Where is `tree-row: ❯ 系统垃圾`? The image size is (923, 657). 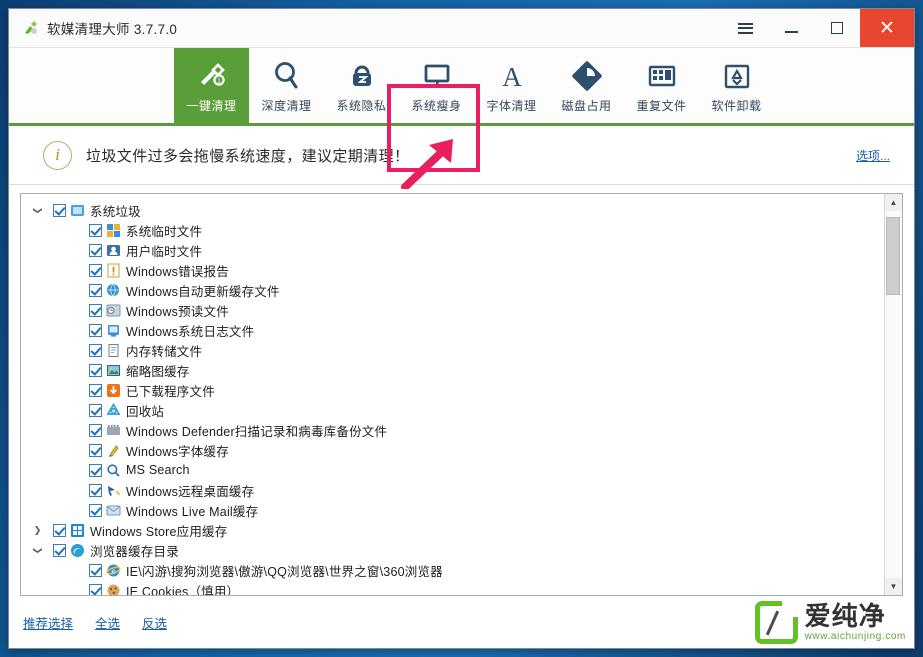 tree-row: ❯ 系统垃圾 is located at coordinates (452, 210).